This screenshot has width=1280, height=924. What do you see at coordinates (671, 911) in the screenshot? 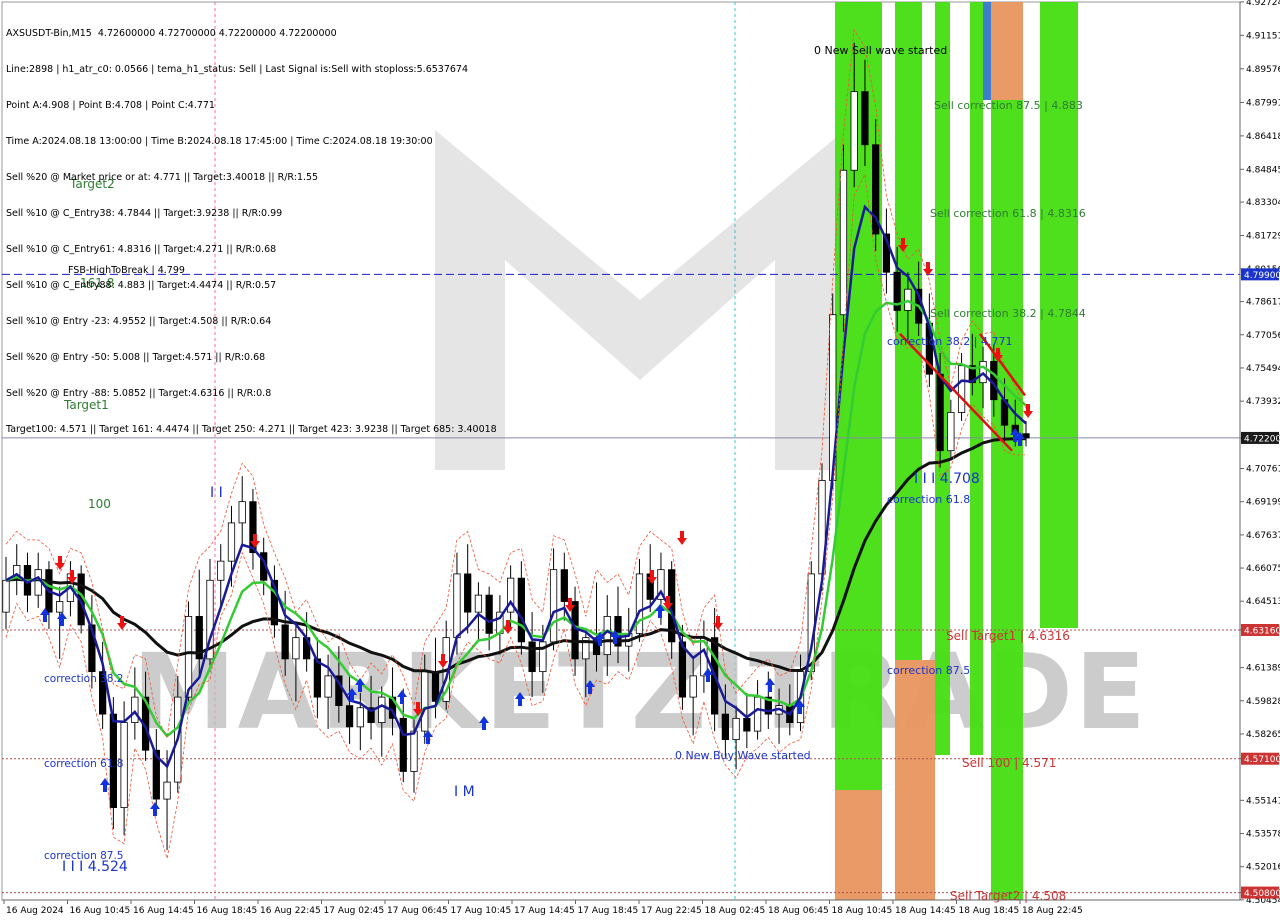
I see `x-tick-label: 17 Aug 22:45` at bounding box center [671, 911].